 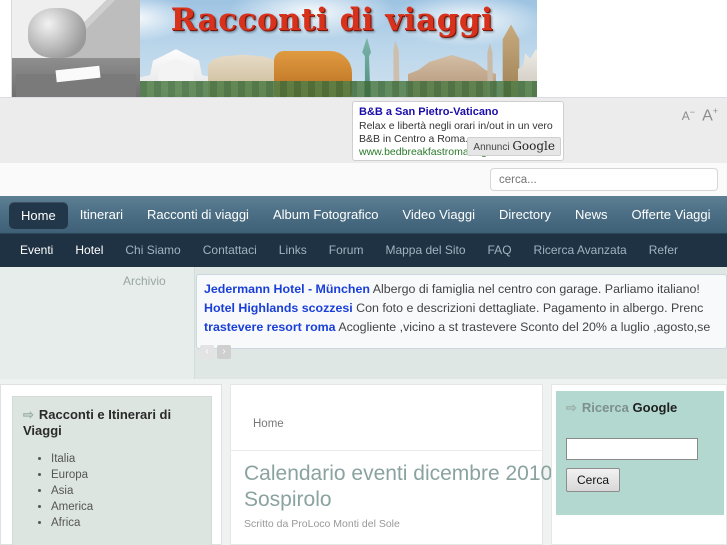 What do you see at coordinates (500, 250) in the screenshot?
I see `subnav-item-faq: FAQ` at bounding box center [500, 250].